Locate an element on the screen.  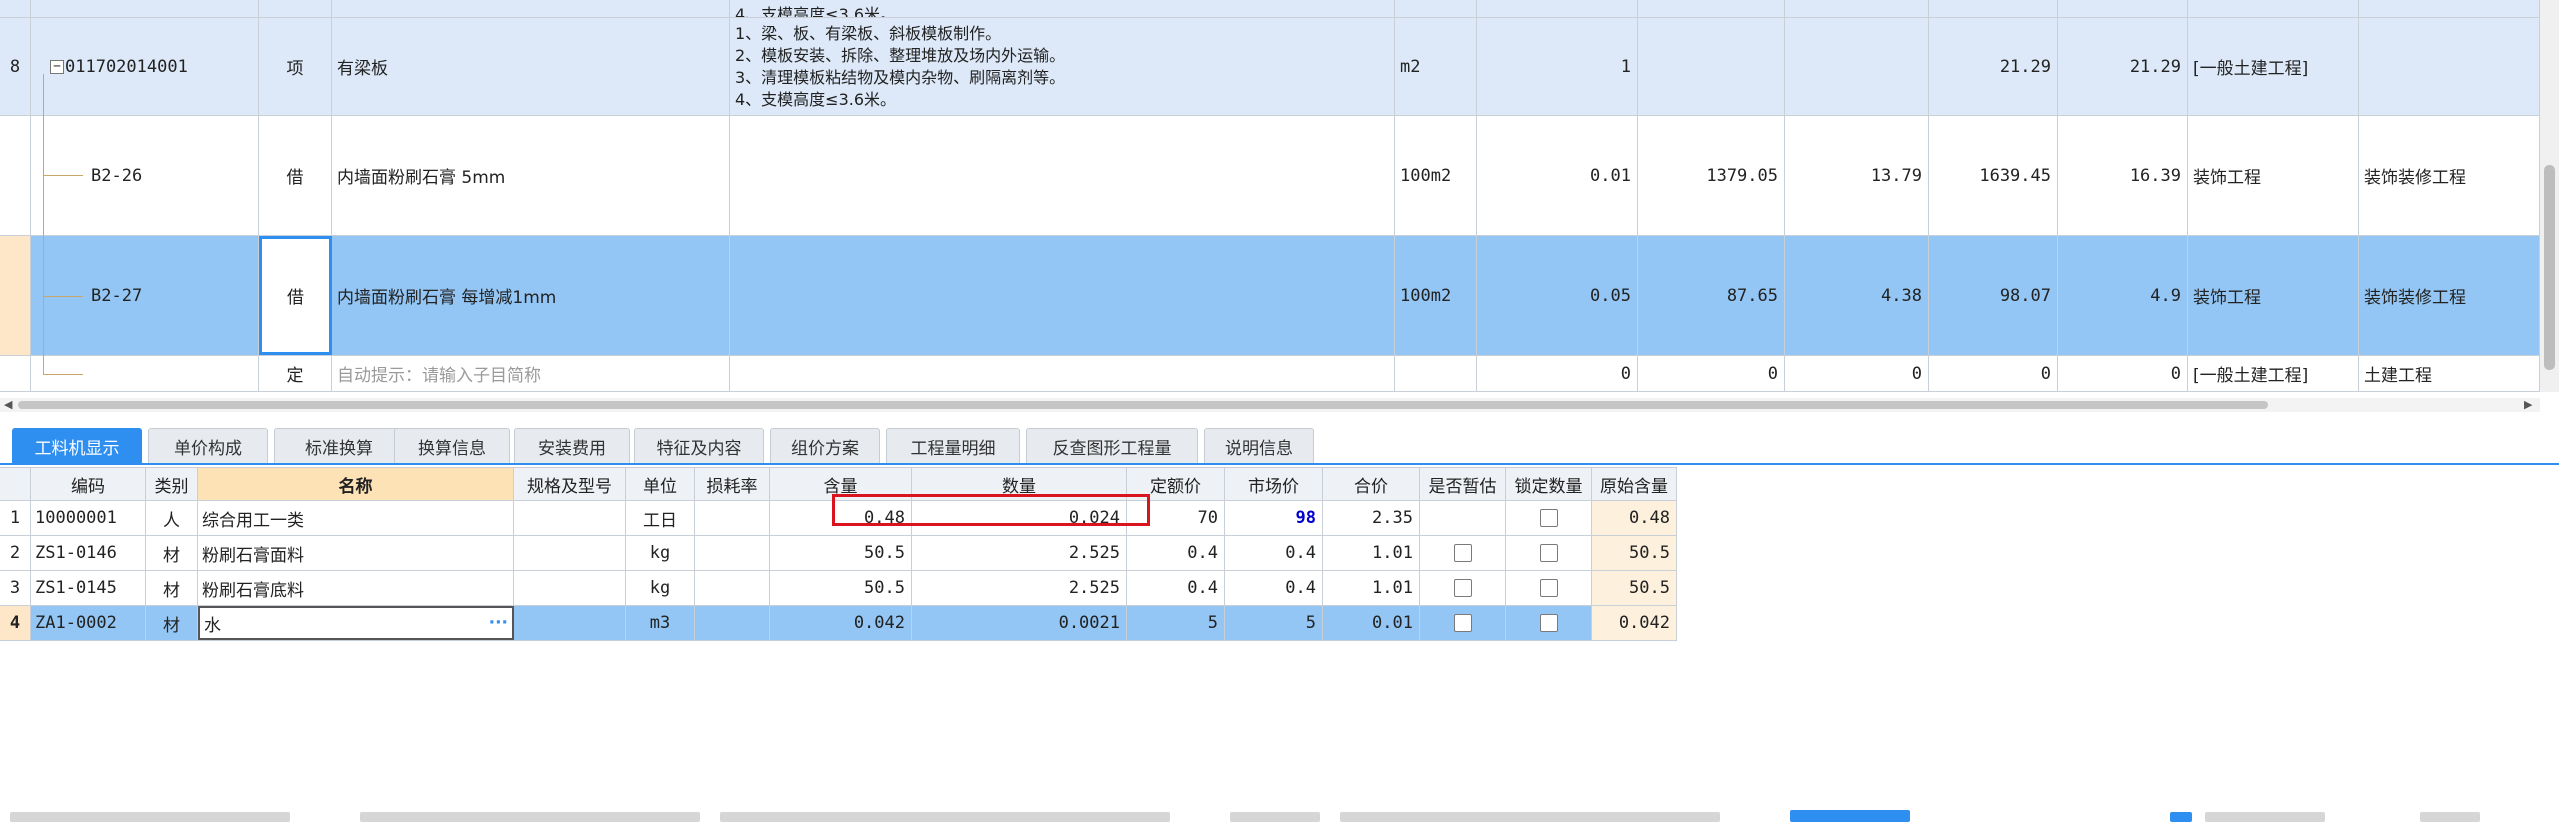
item-name-hint: 自动提示：请输入子目简称 is located at coordinates (531, 373).